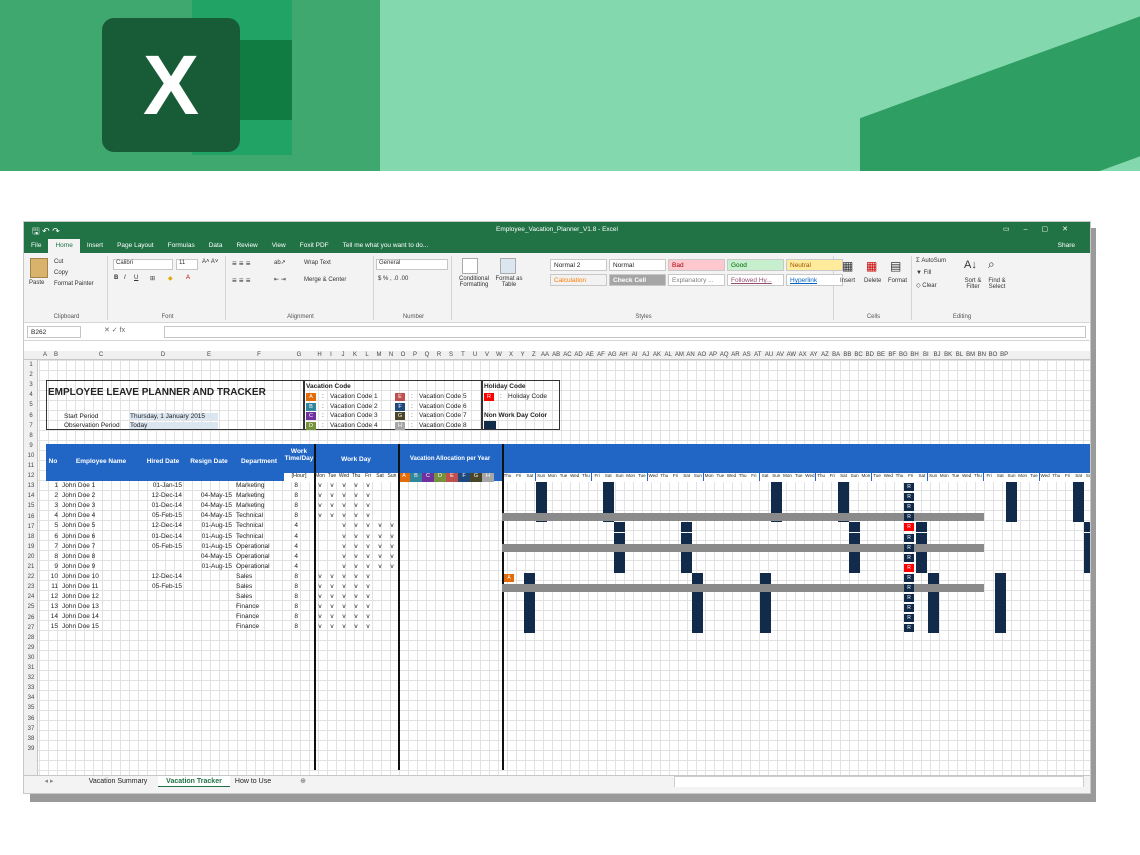 The image size is (1140, 855). I want to click on name-box: B262, so click(54, 332).